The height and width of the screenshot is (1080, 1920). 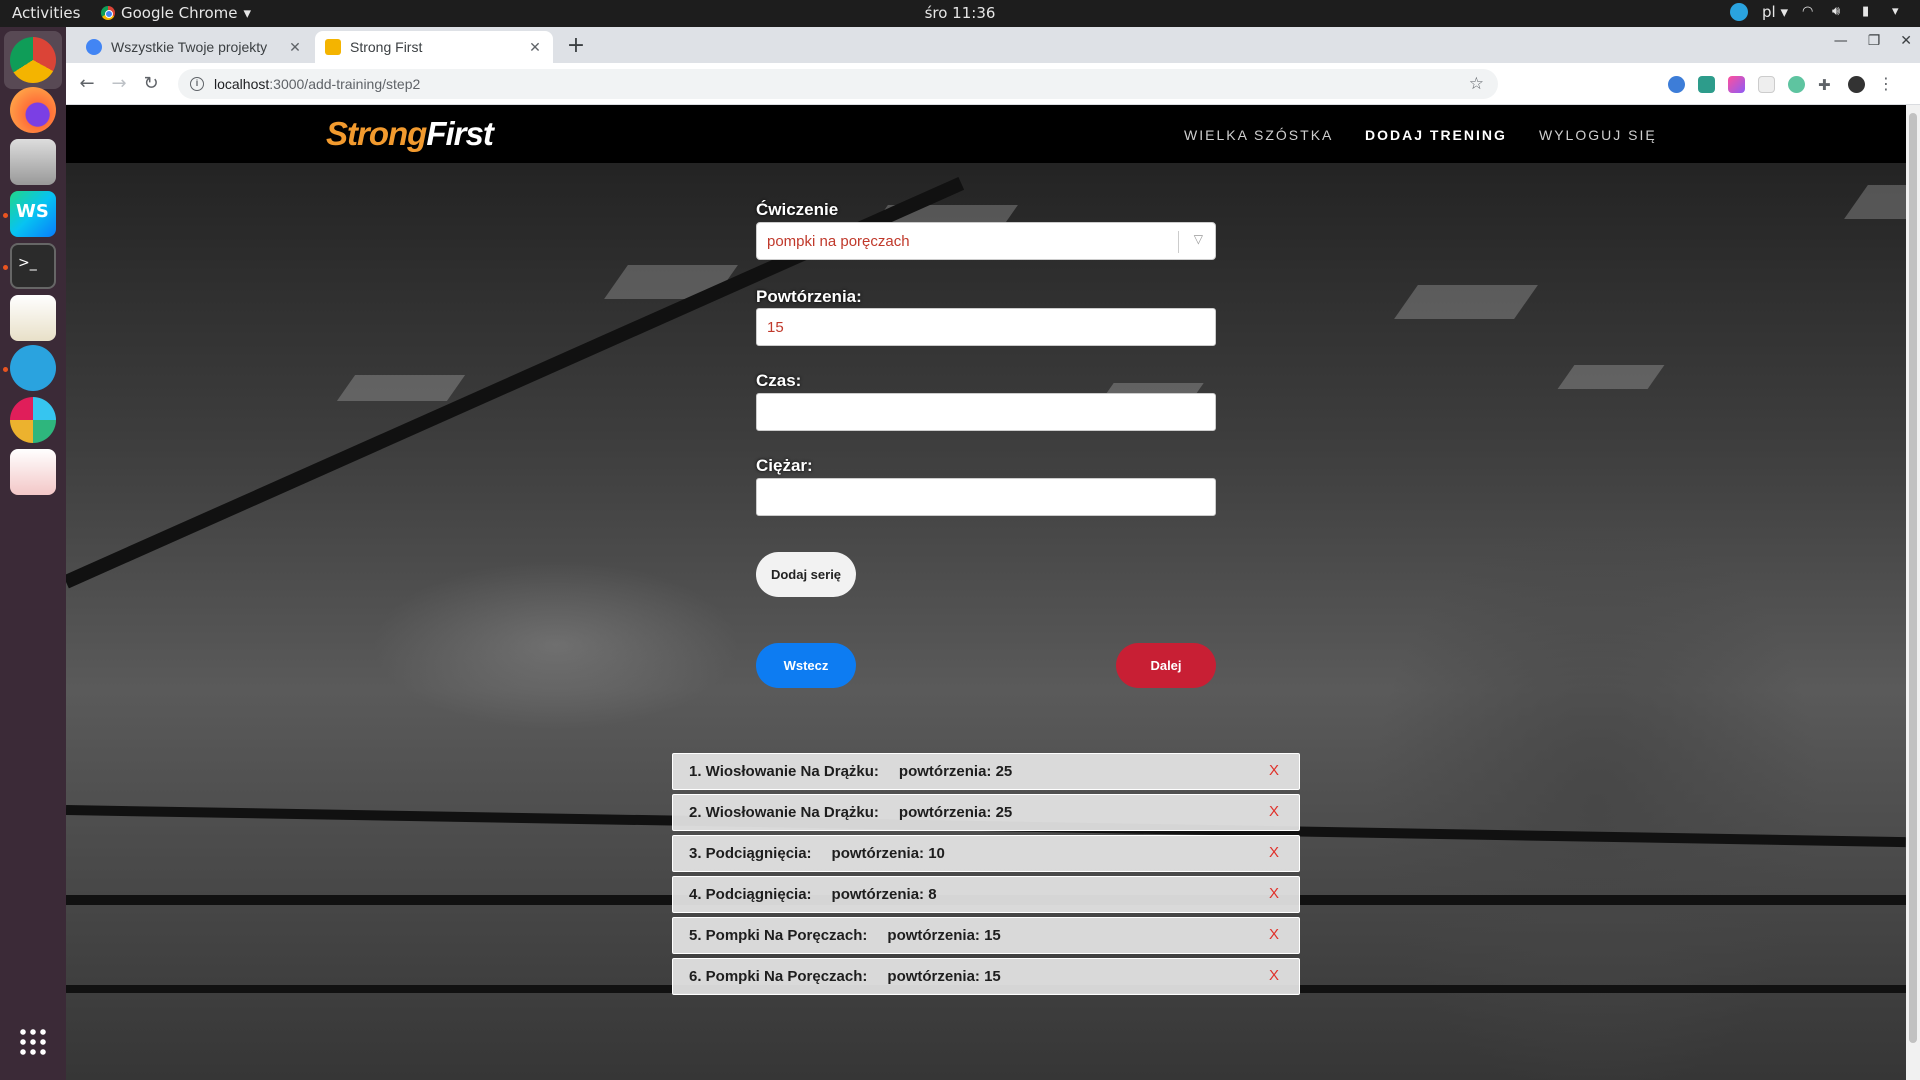 I want to click on chrome-icon, so click(x=108, y=13).